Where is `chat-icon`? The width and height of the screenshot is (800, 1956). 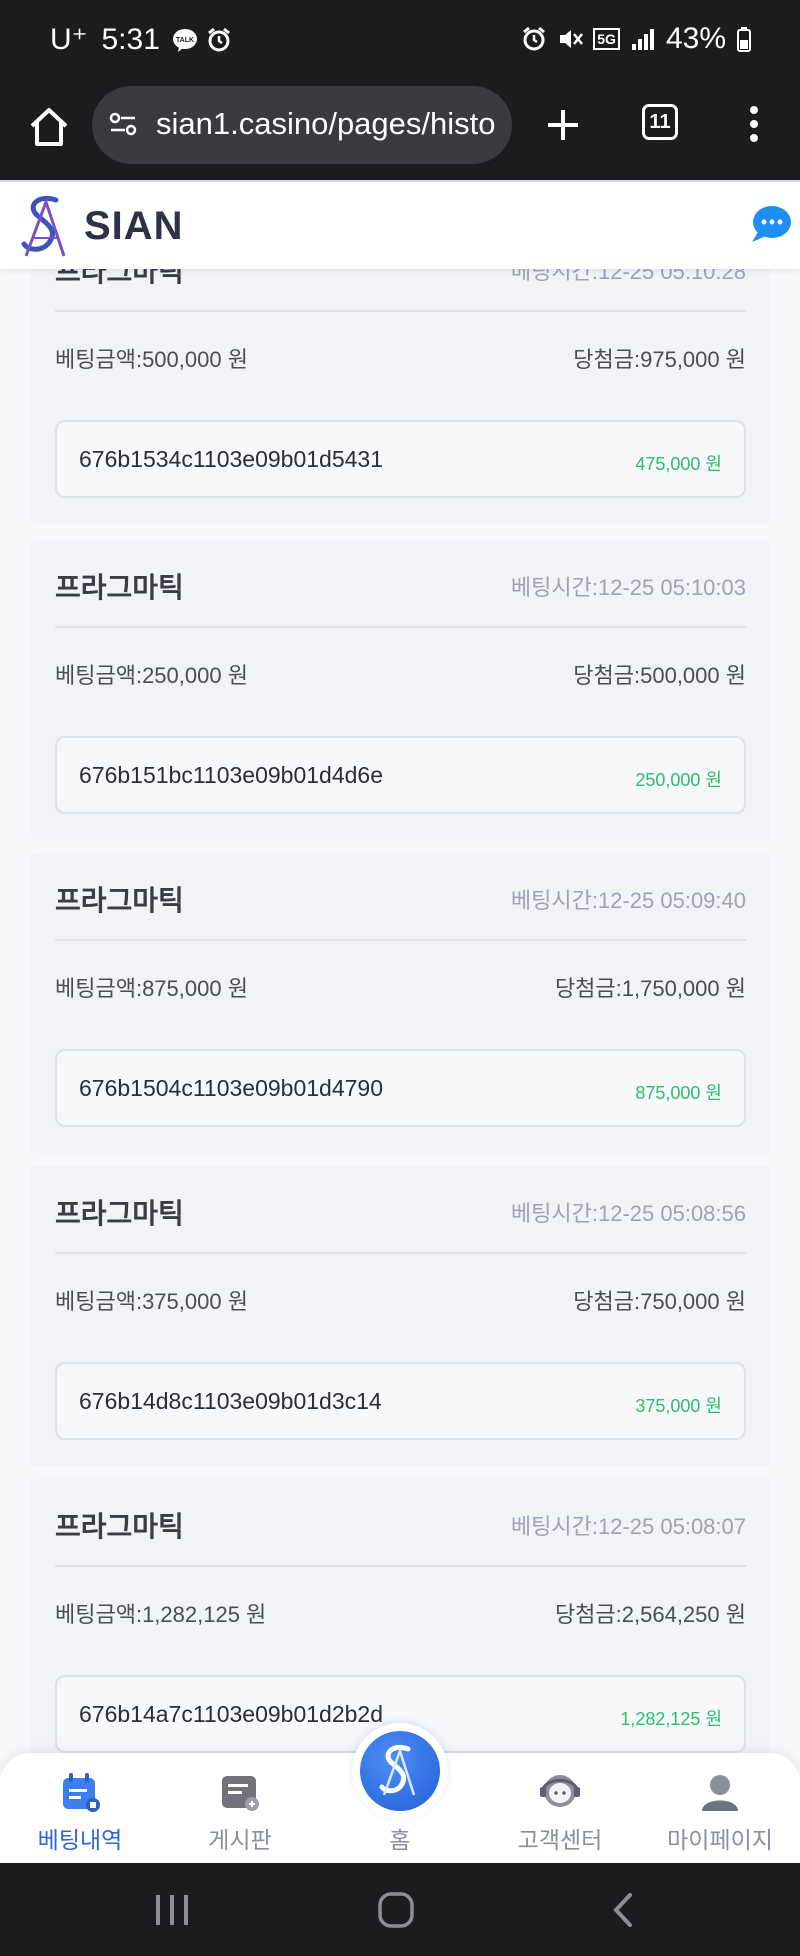 chat-icon is located at coordinates (770, 224).